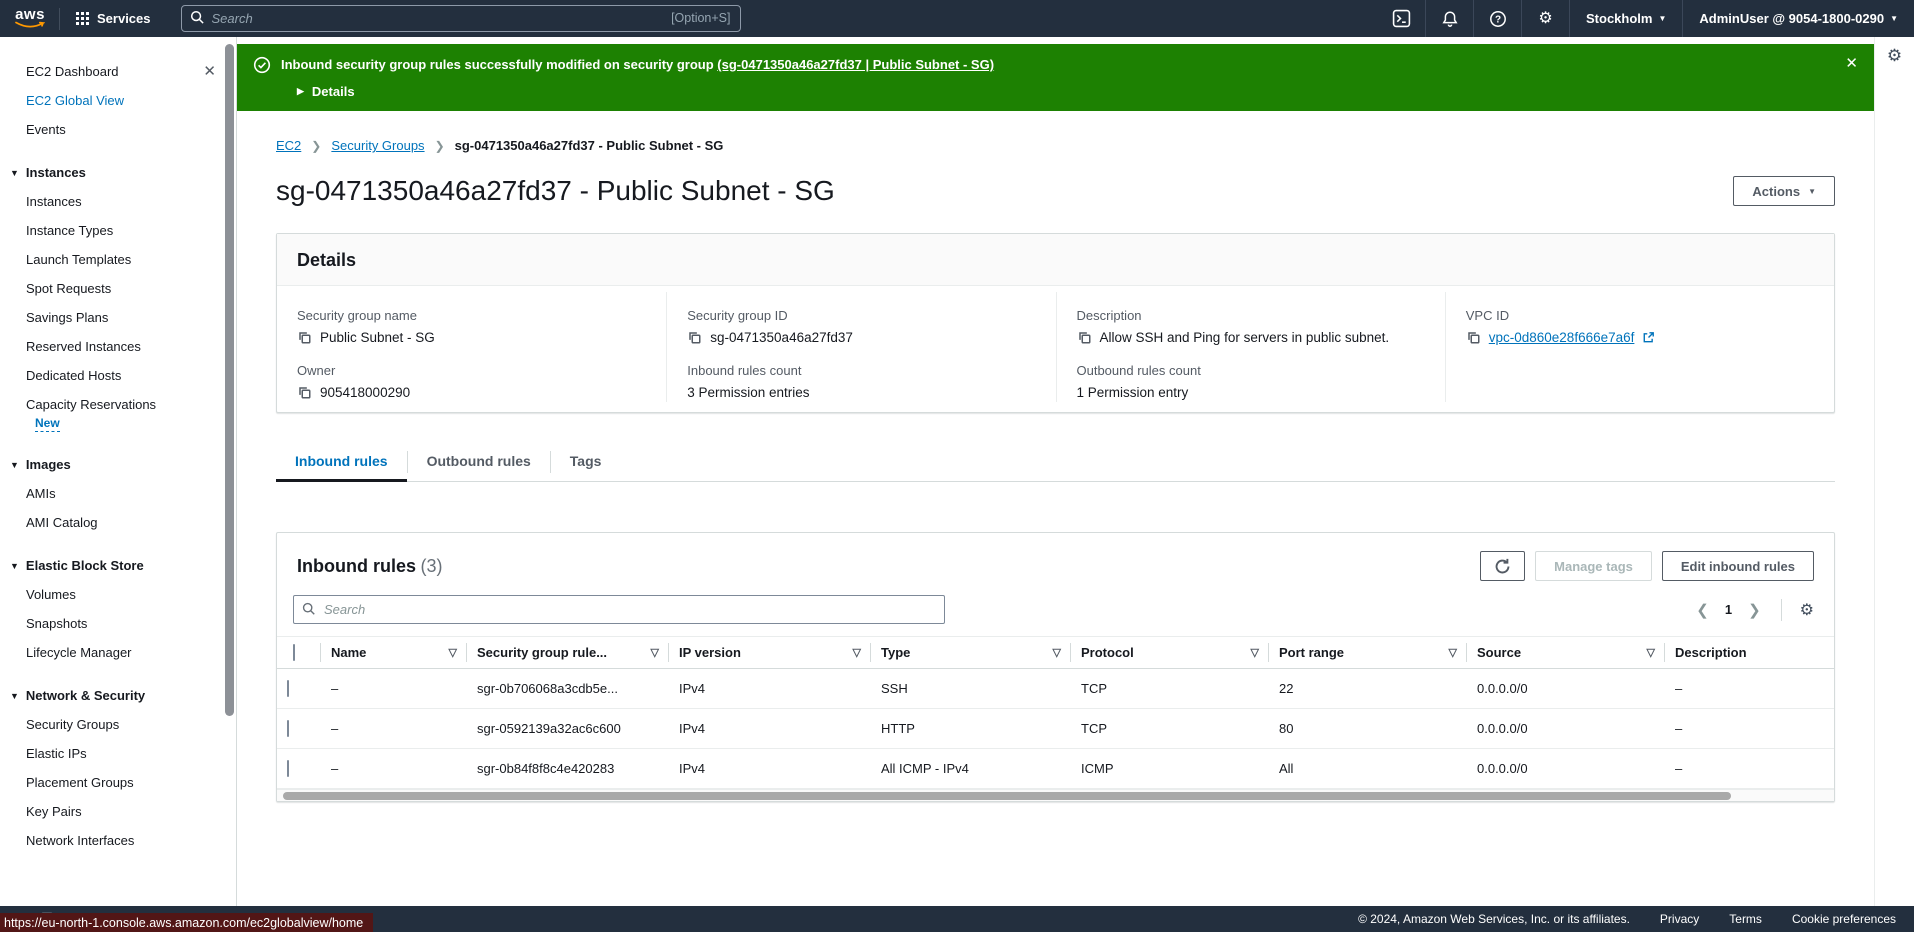 This screenshot has height=932, width=1914. I want to click on sidebar-item-events: Events, so click(118, 129).